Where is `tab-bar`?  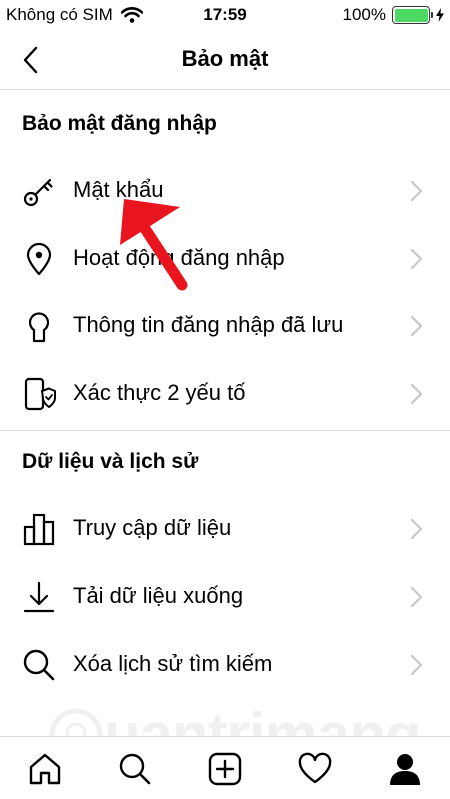 tab-bar is located at coordinates (225, 767).